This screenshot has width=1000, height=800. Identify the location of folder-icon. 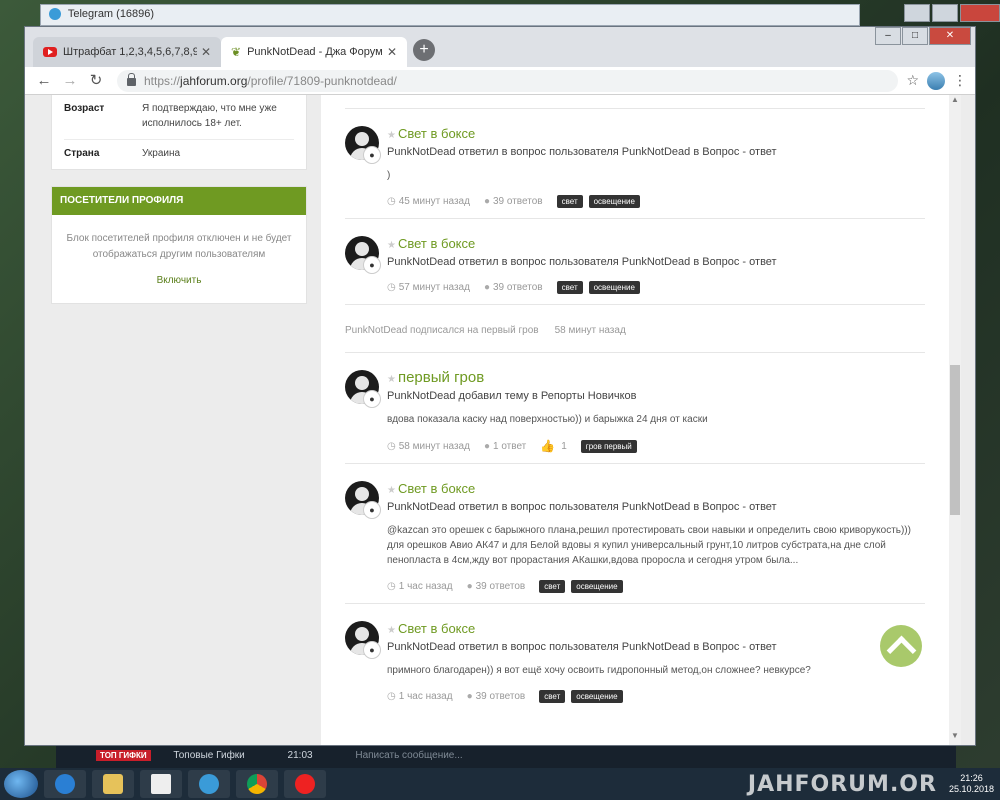
(113, 784).